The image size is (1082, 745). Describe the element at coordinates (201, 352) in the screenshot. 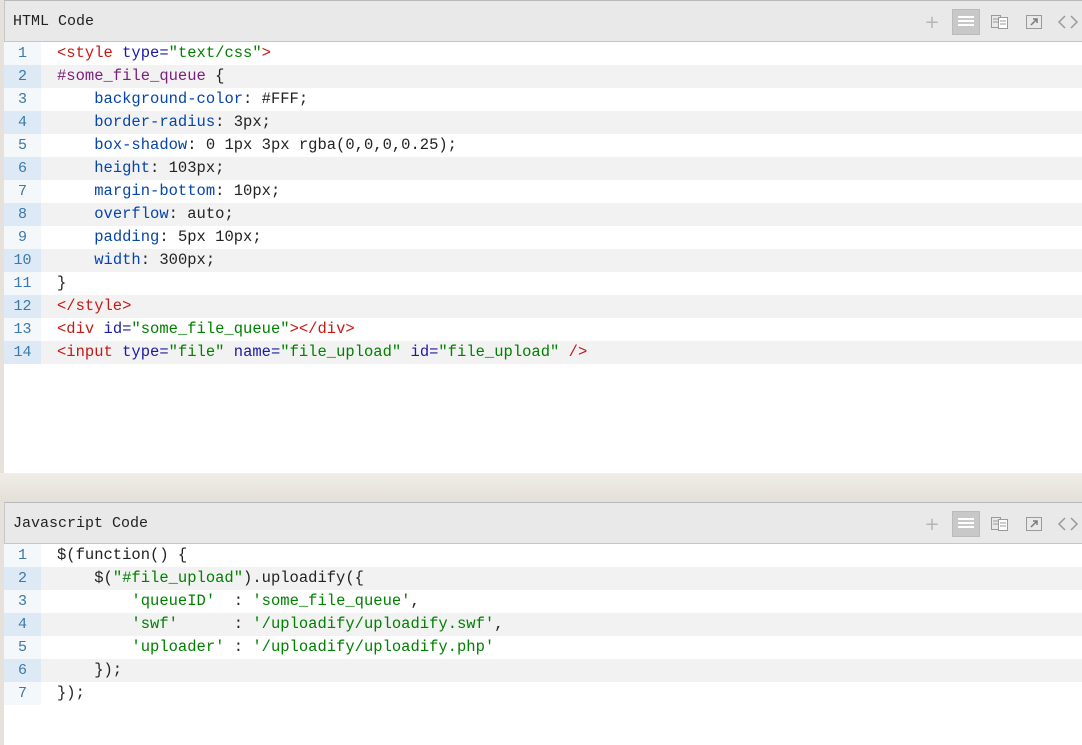

I see `code-token: "file"` at that location.